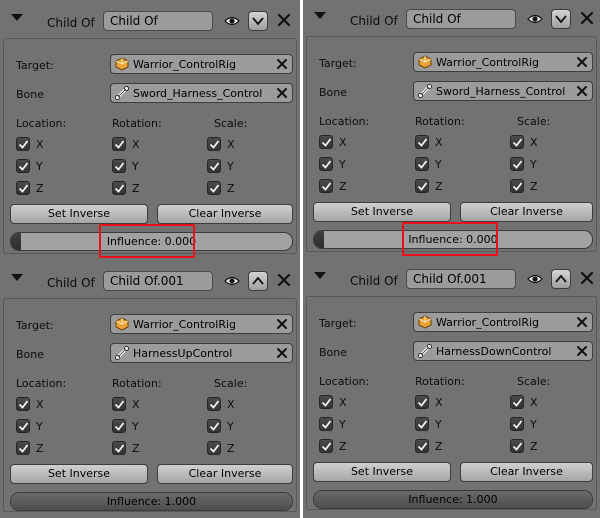  I want to click on bone-field: HarnessUpControl, so click(201, 353).